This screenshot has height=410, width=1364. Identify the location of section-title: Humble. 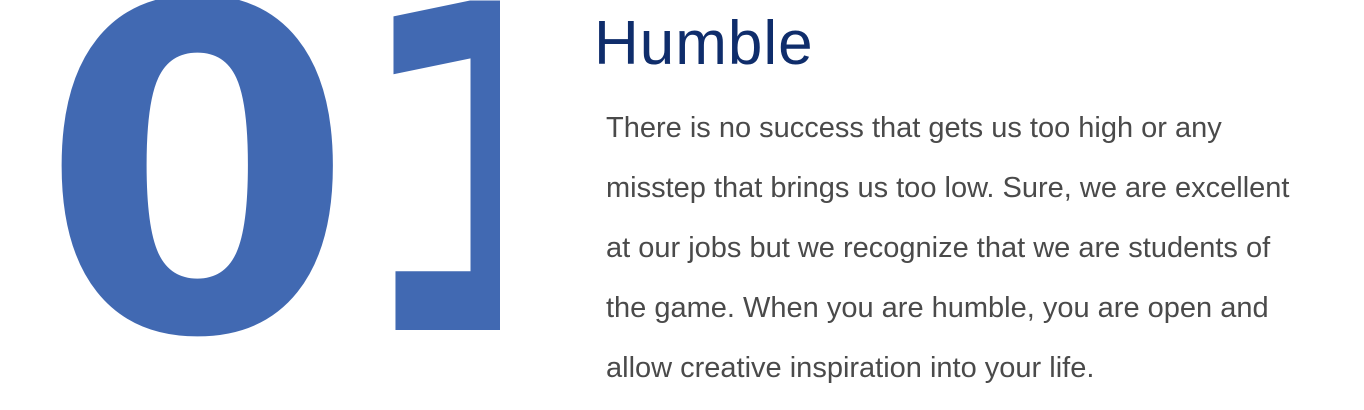
(704, 43).